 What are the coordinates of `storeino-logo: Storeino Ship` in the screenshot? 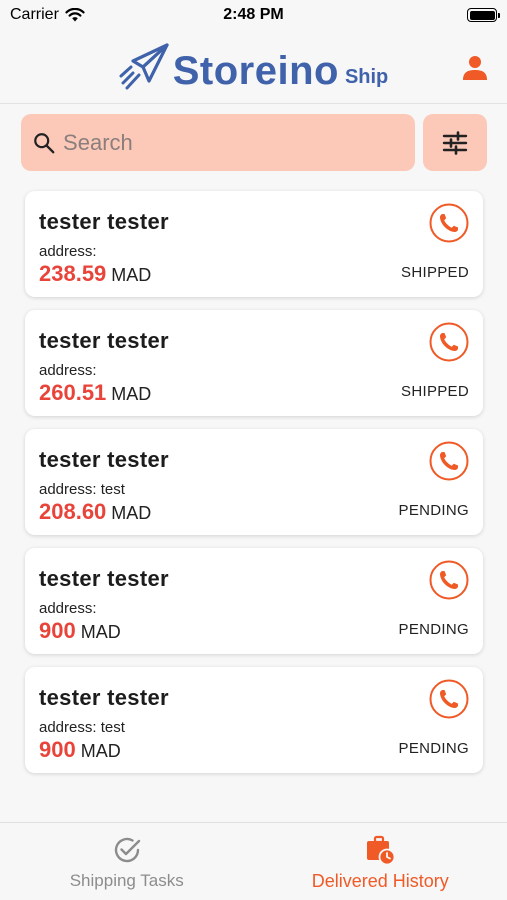 It's located at (254, 67).